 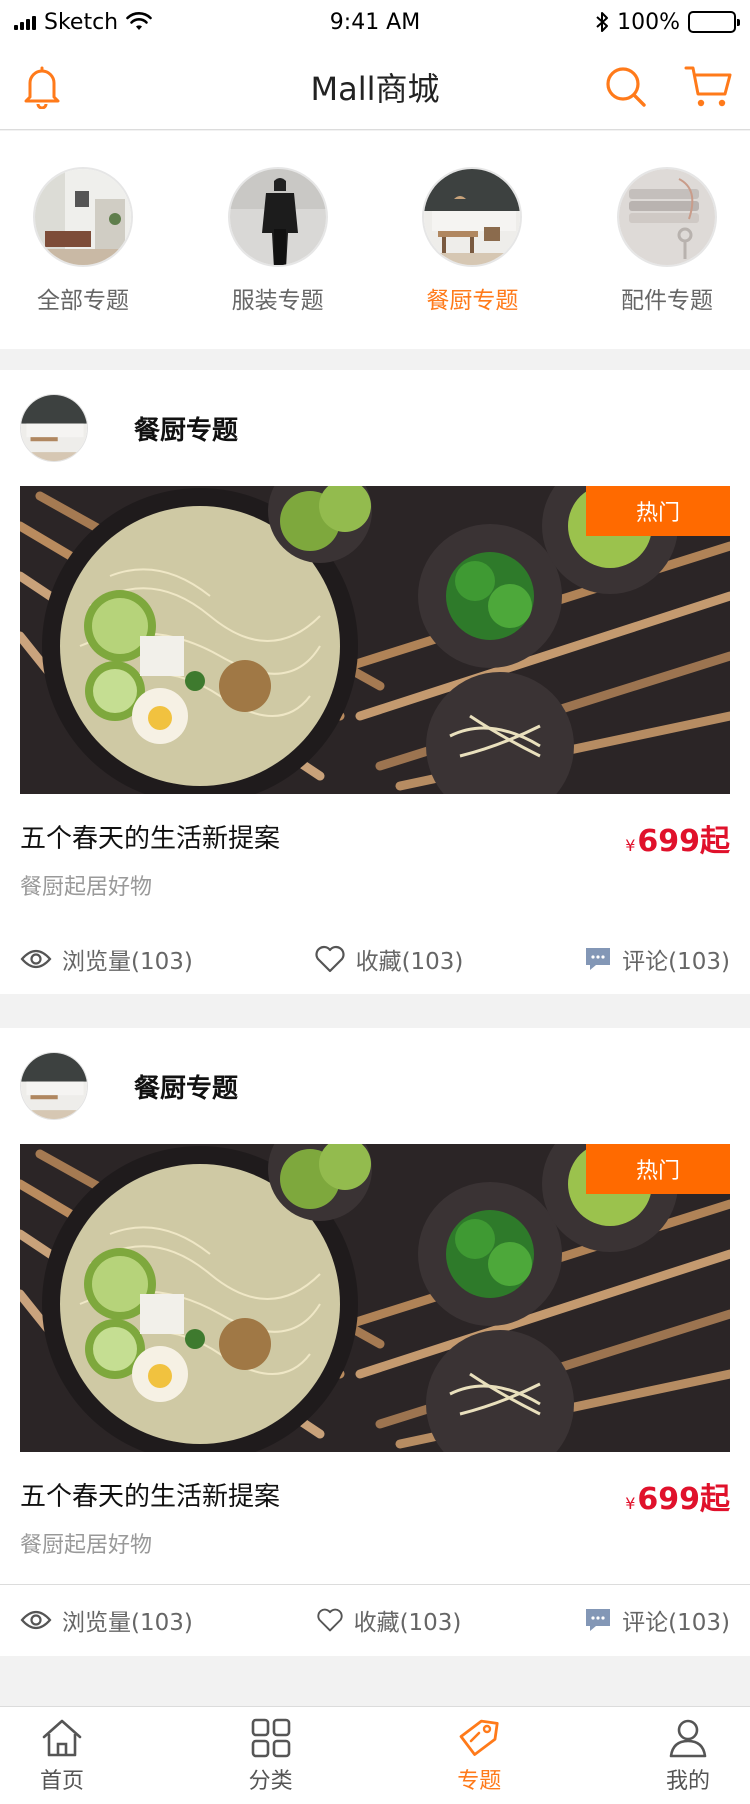 I want to click on topic-accessories-label: 配件专题, so click(x=666, y=301).